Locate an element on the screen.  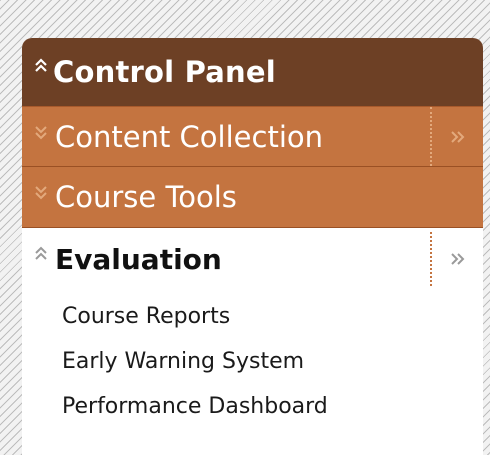
section-label: Course Tools is located at coordinates (146, 197).